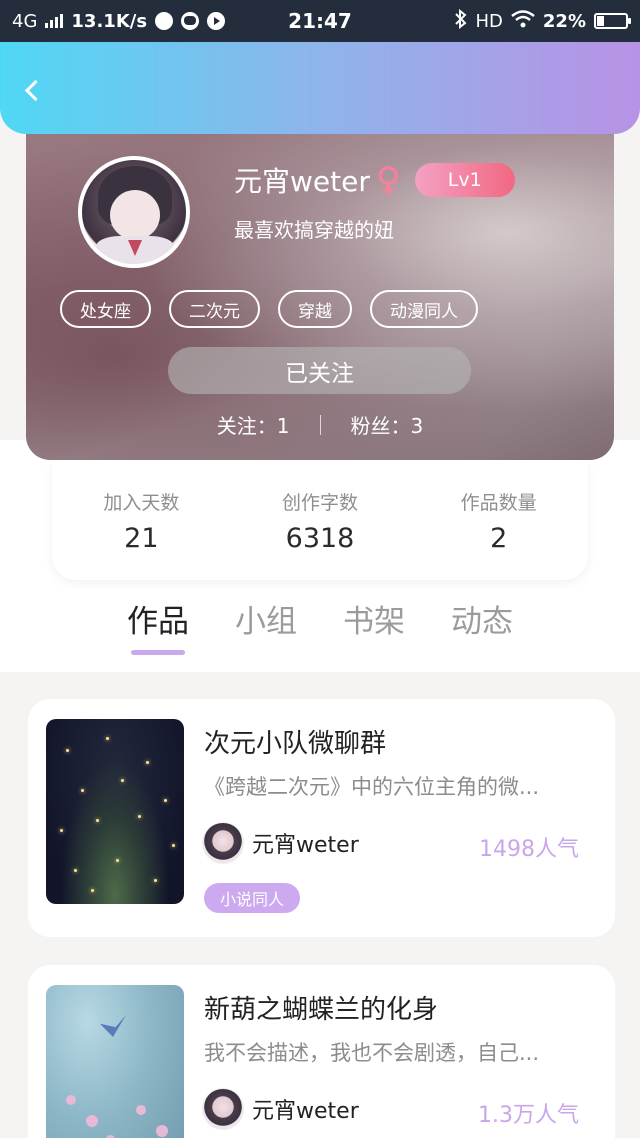 Image resolution: width=640 pixels, height=1138 pixels. I want to click on tab-works: 作品, so click(158, 626).